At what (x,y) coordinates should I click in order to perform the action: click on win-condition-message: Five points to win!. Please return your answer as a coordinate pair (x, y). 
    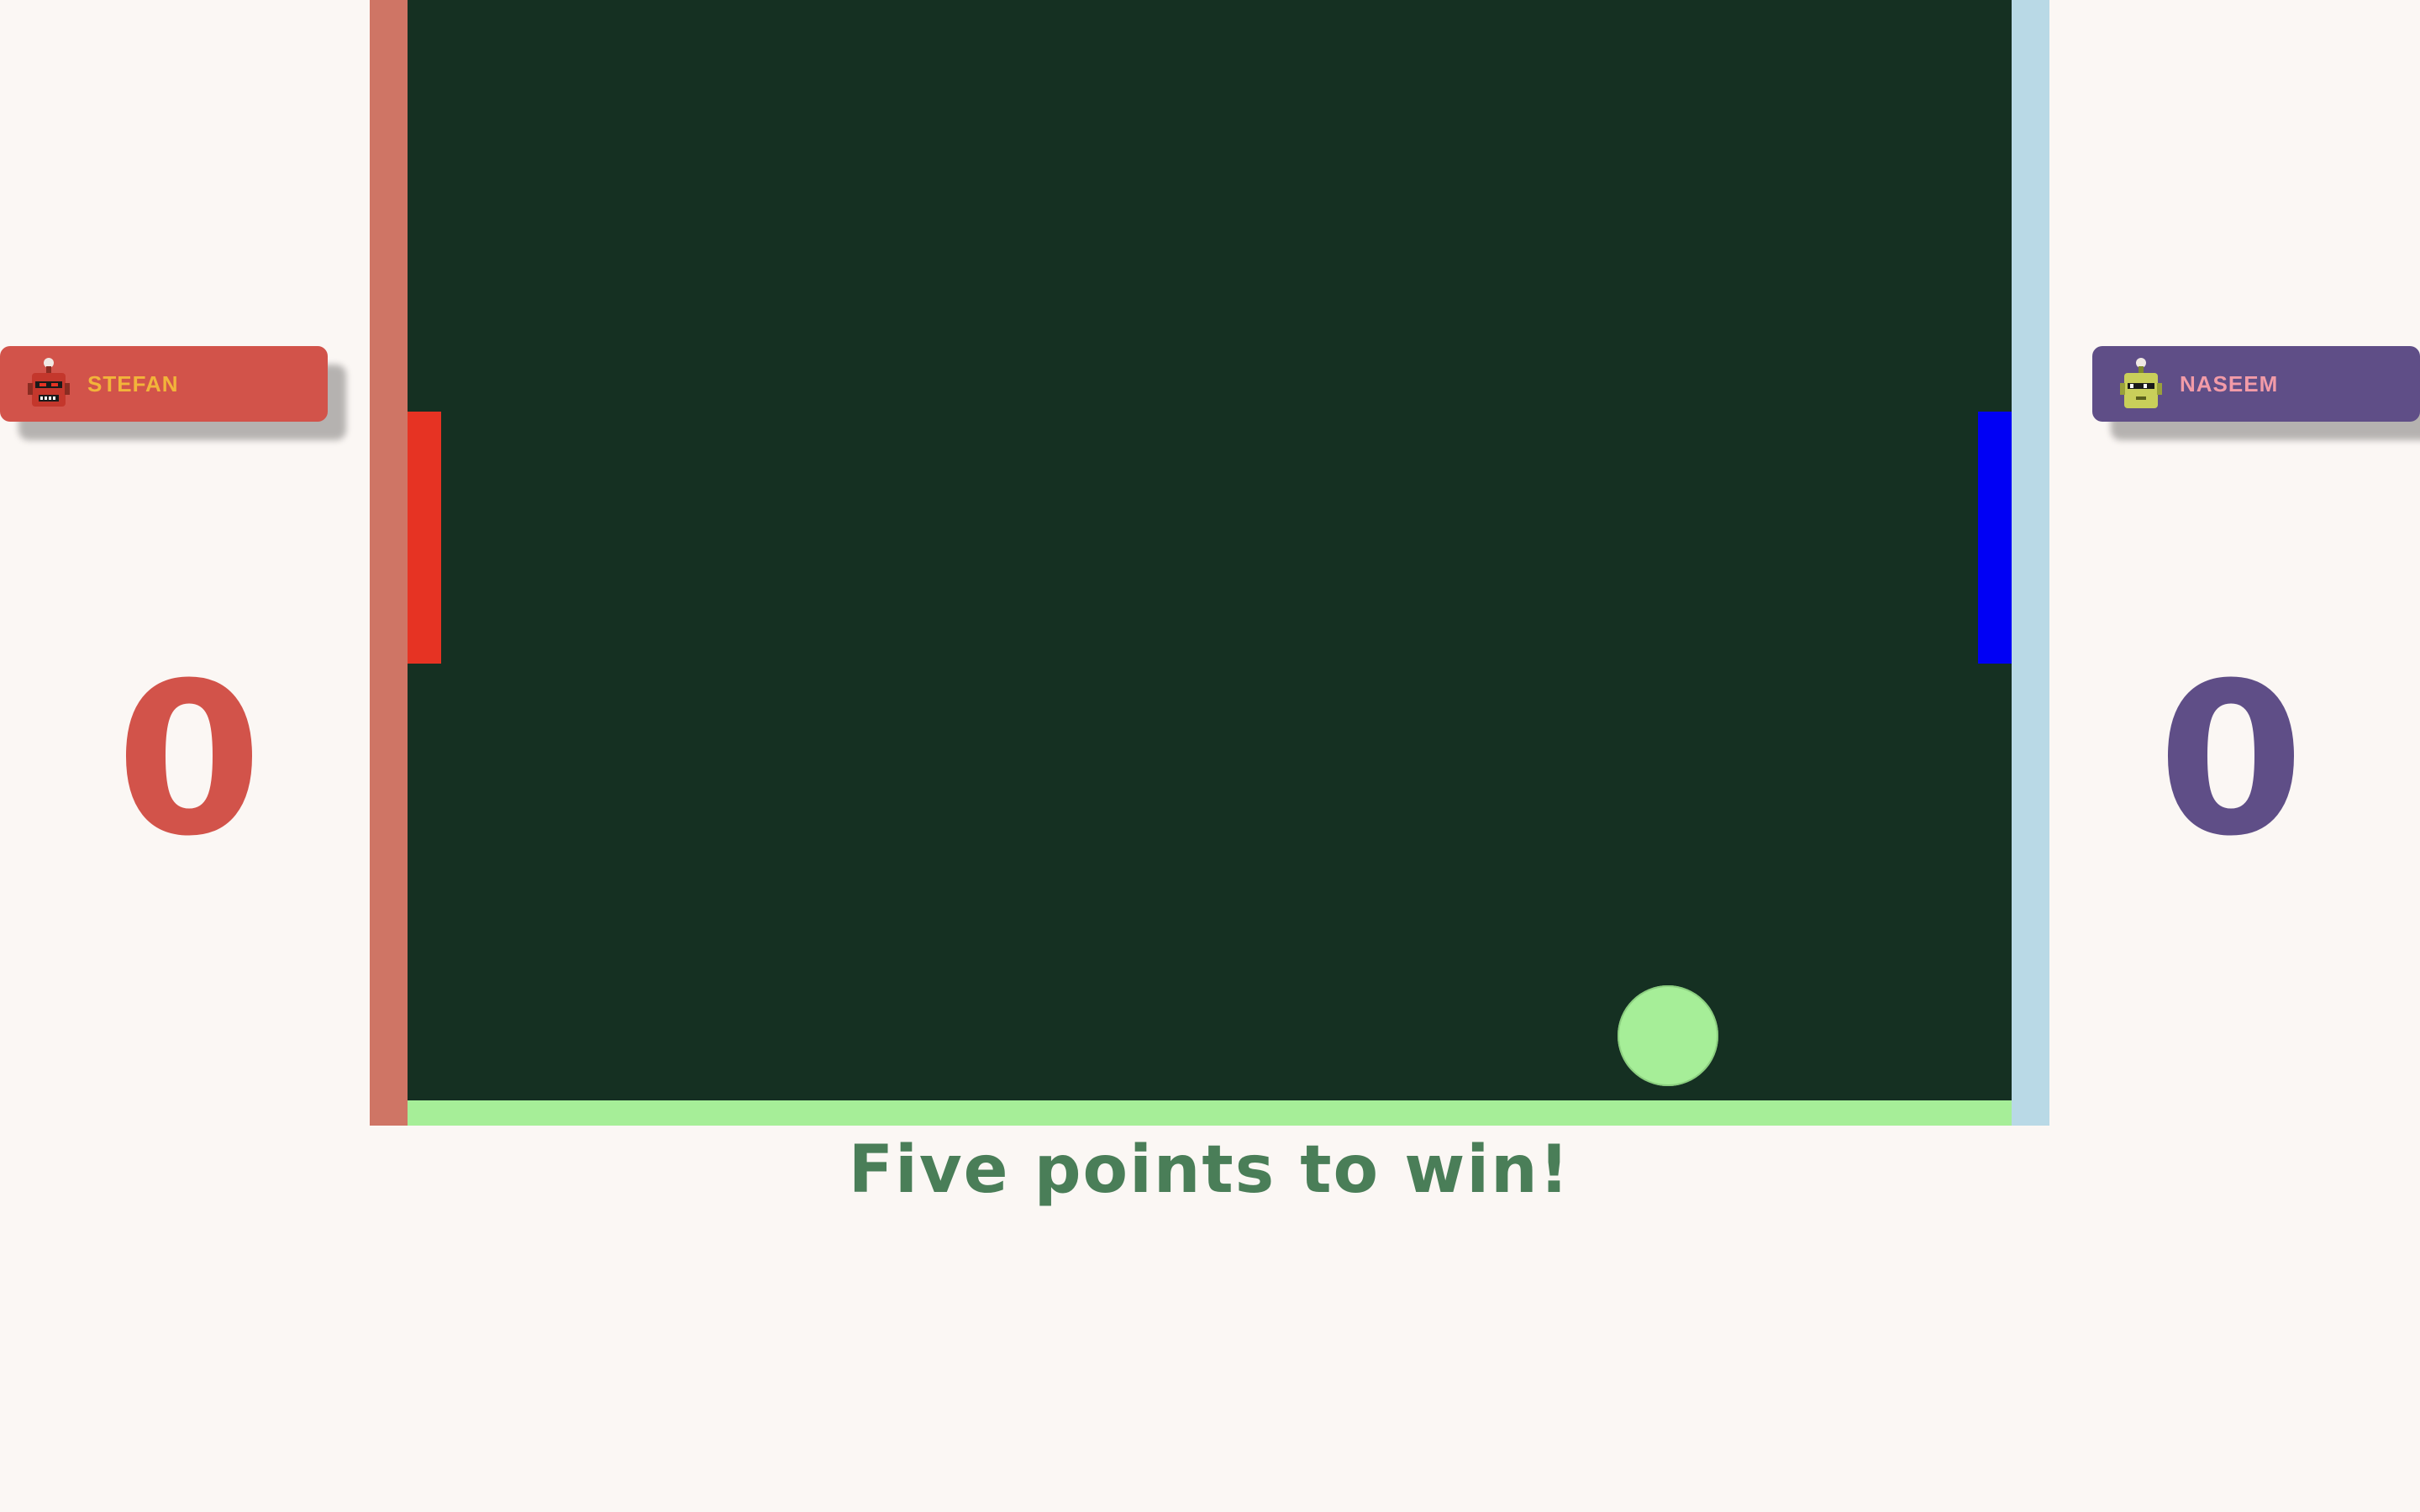
    Looking at the image, I should click on (1209, 1170).